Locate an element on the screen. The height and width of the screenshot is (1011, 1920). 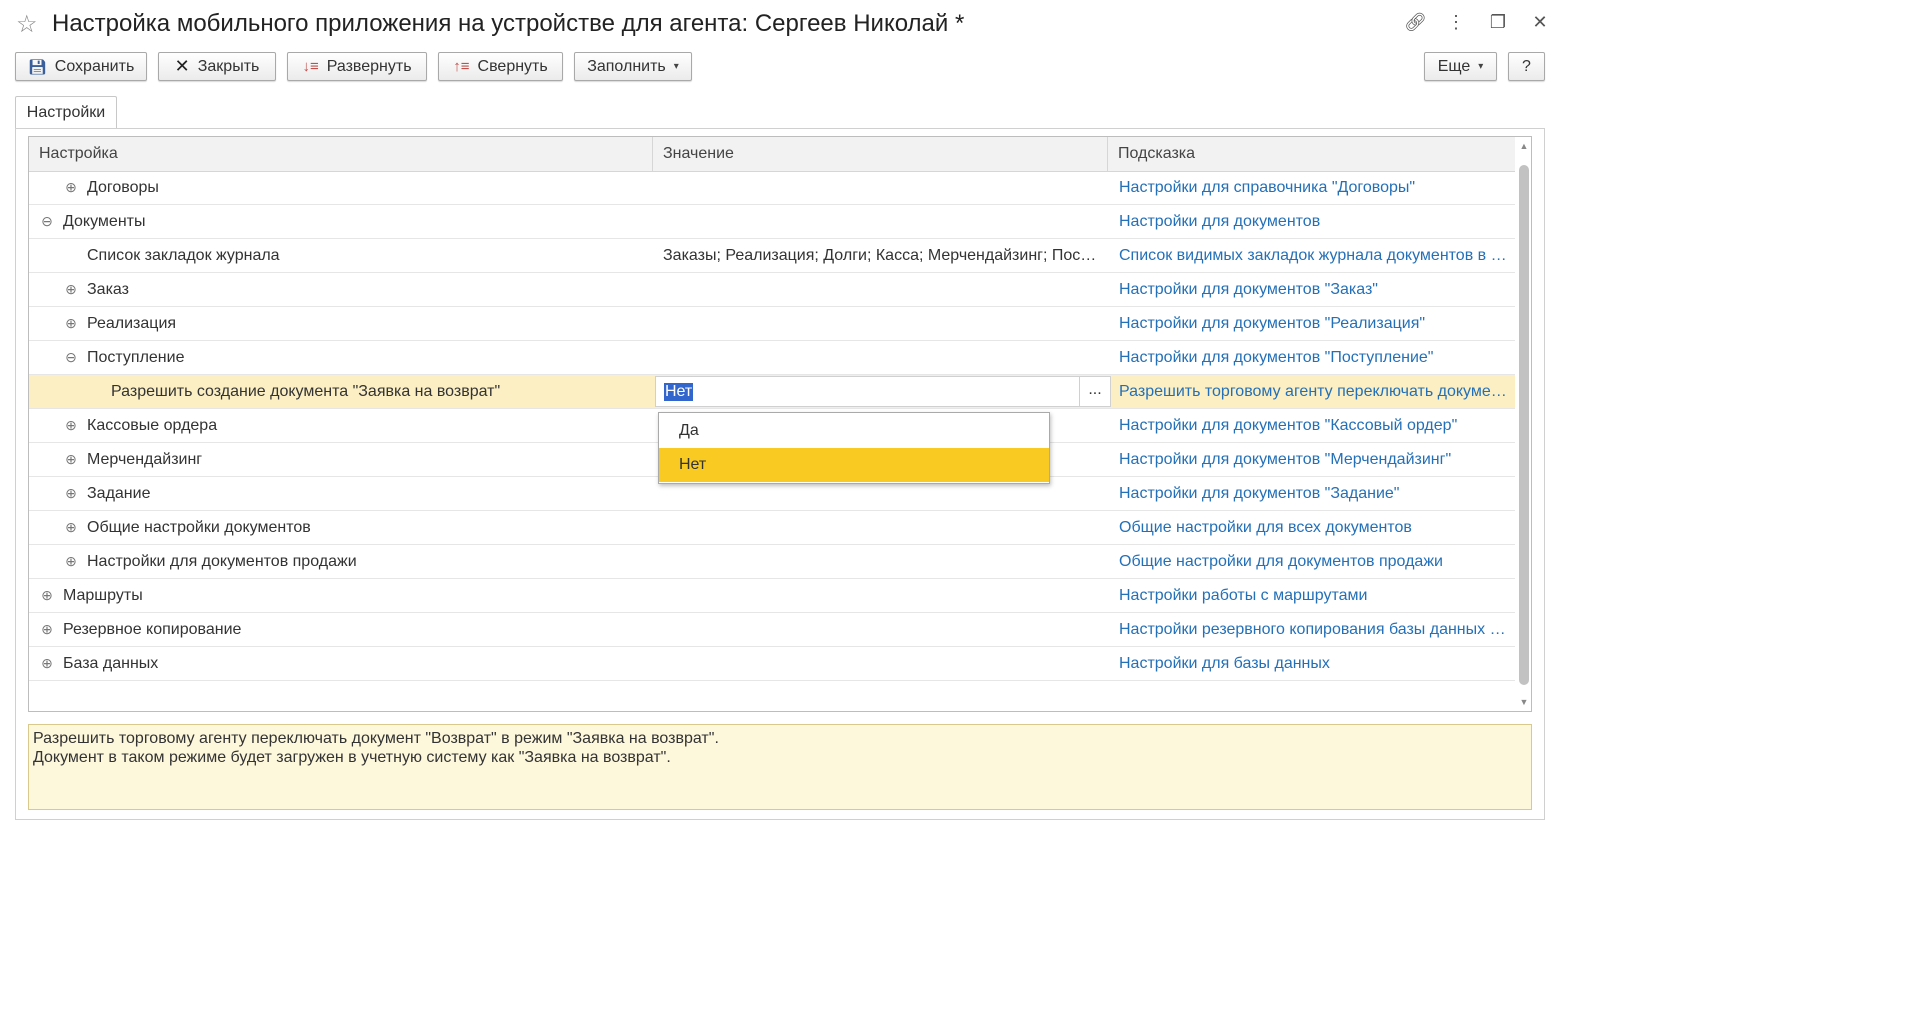
setting-hint-link: Настройки для документов is located at coordinates (1314, 222).